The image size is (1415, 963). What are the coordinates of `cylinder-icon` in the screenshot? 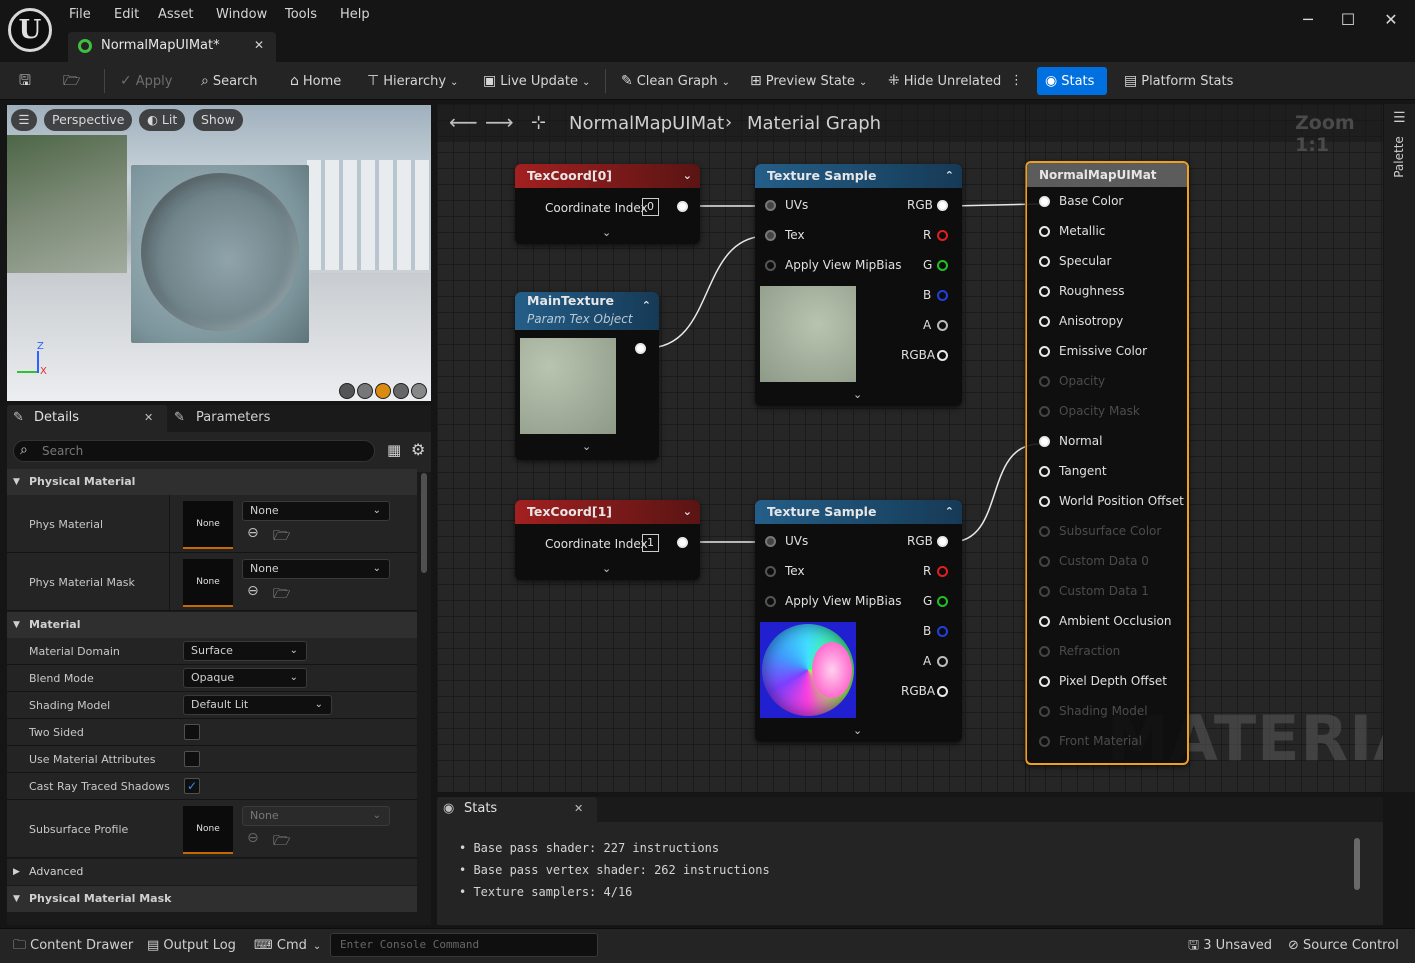 It's located at (347, 391).